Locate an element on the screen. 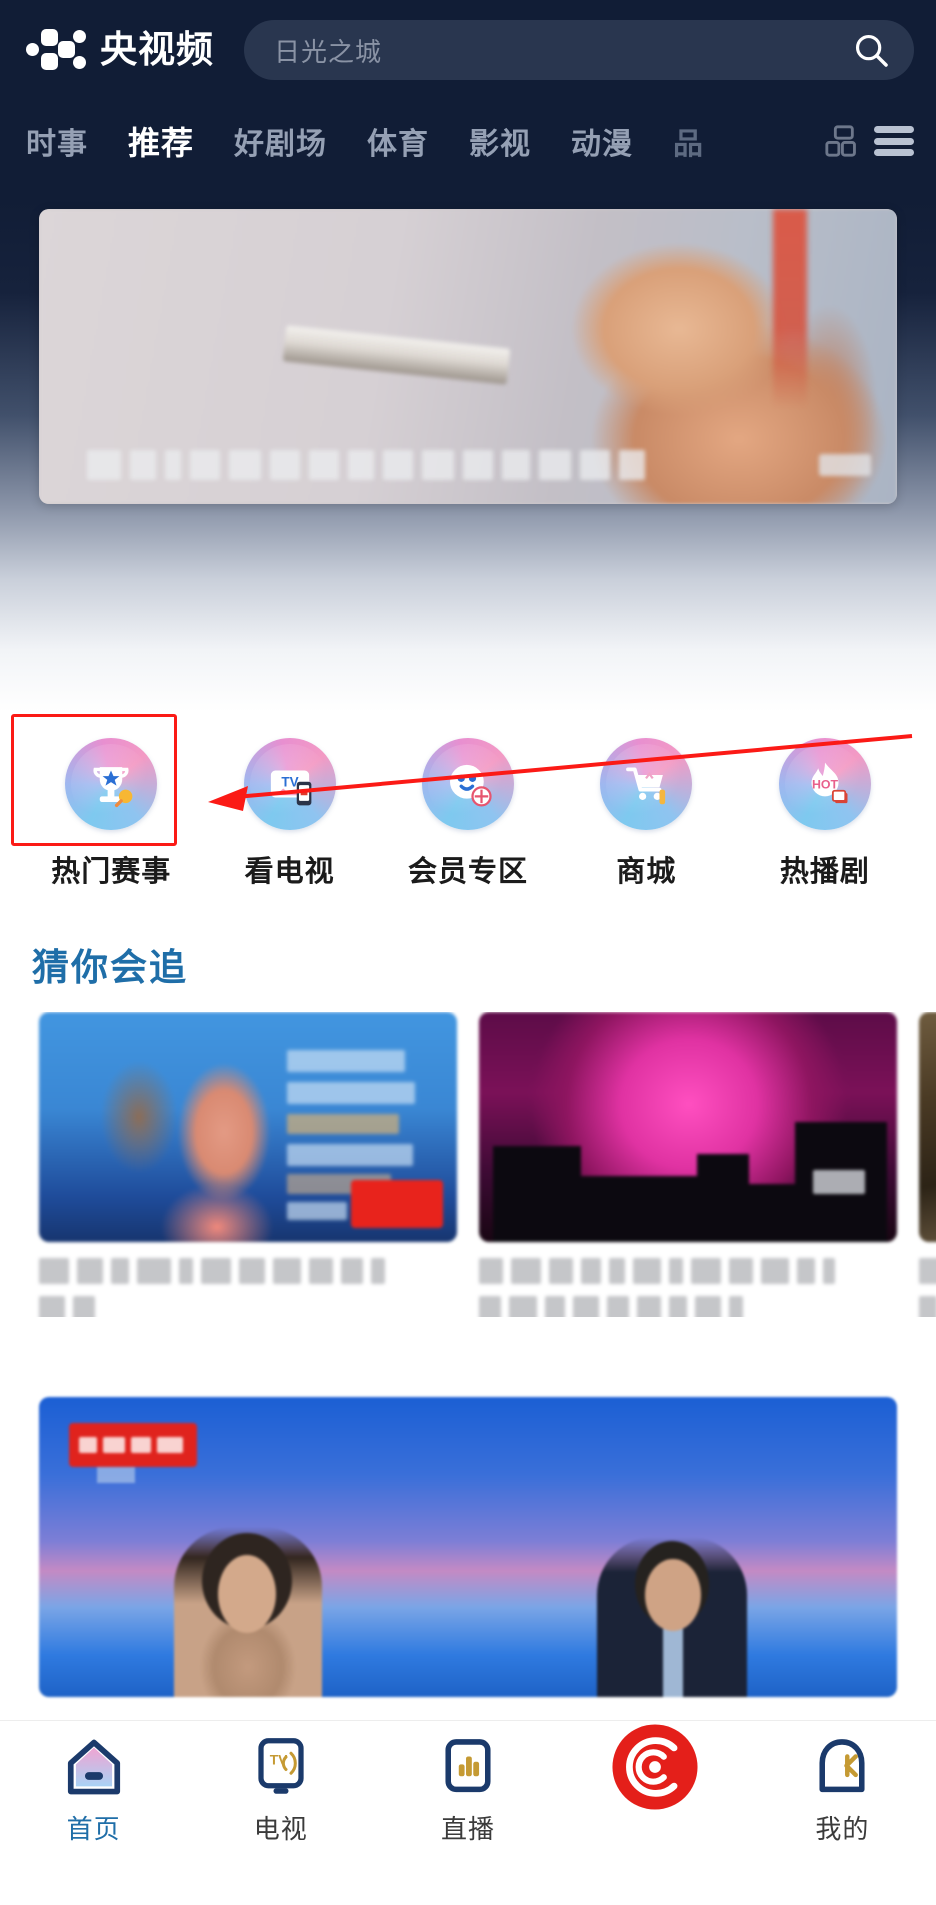 Image resolution: width=936 pixels, height=1905 pixels. bottom-nav-live-label: 直播 is located at coordinates (468, 1829).